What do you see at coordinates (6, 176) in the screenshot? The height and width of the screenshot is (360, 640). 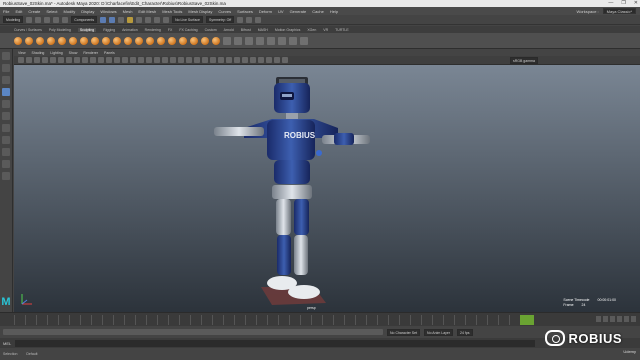 I see `graph-layout-icon` at bounding box center [6, 176].